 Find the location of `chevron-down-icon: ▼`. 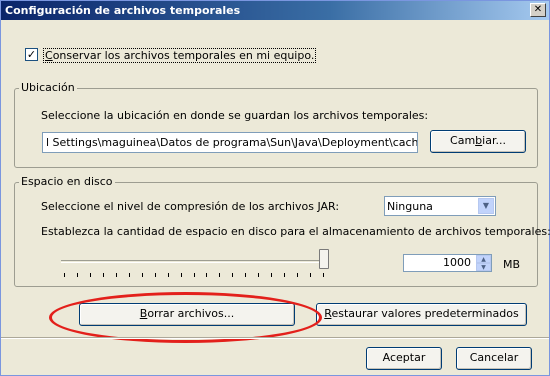

chevron-down-icon: ▼ is located at coordinates (486, 206).